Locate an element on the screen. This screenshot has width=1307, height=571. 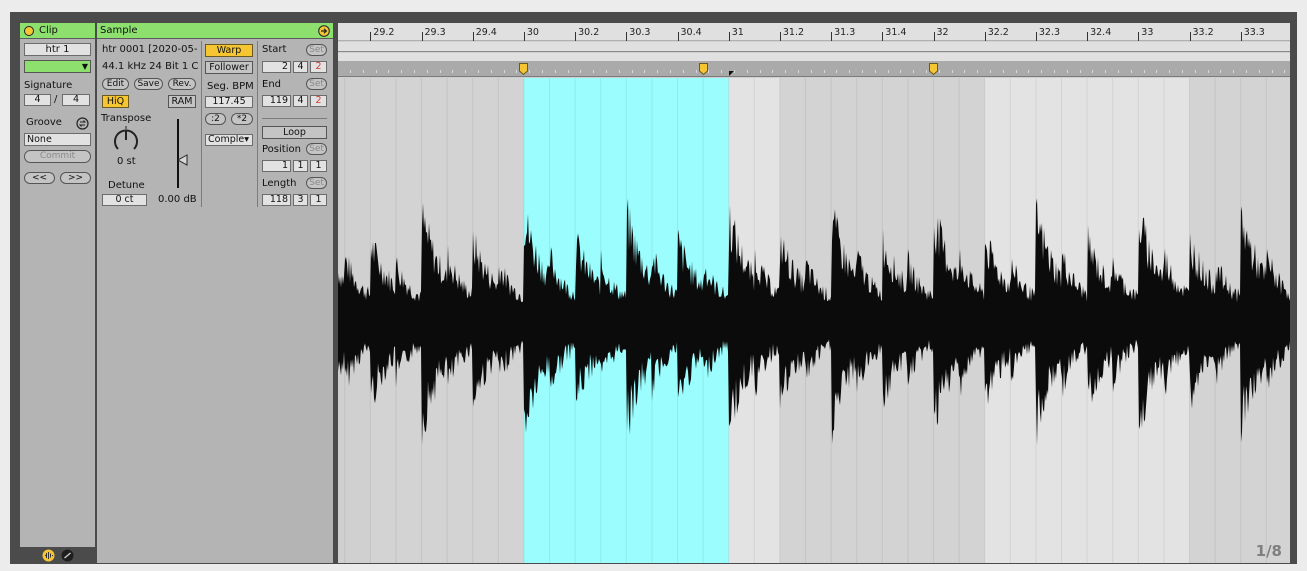
end-beat-field: 4 is located at coordinates (300, 101).